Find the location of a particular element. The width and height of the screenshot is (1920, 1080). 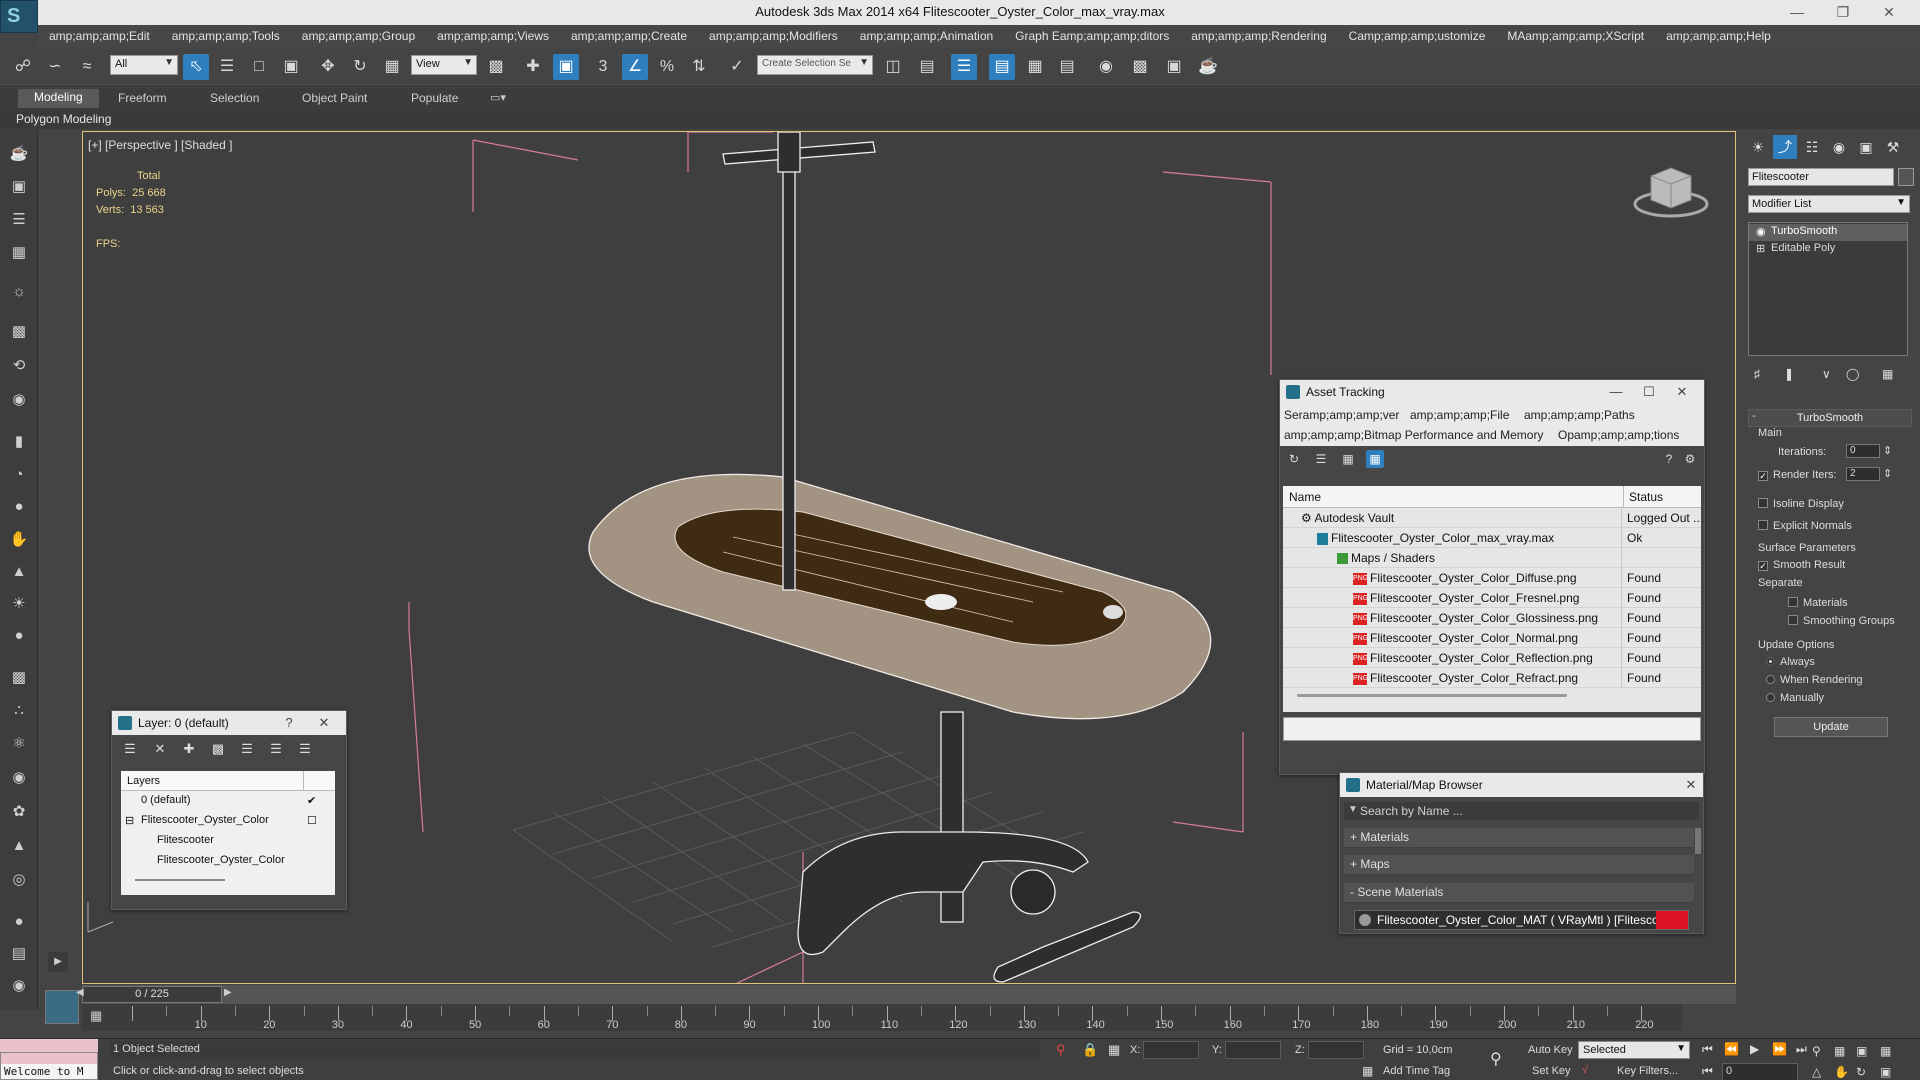

time-slider: 0 / 225 is located at coordinates (152, 994).